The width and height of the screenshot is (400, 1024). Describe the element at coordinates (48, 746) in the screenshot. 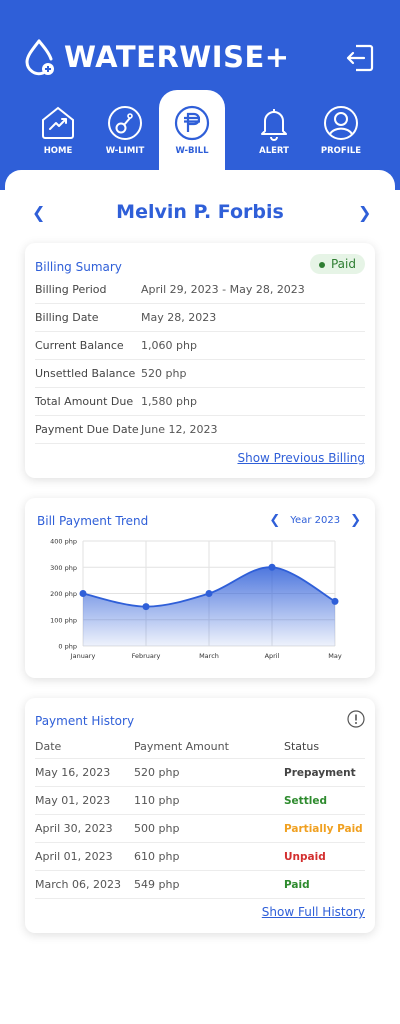

I see `column-header-date: Date` at that location.